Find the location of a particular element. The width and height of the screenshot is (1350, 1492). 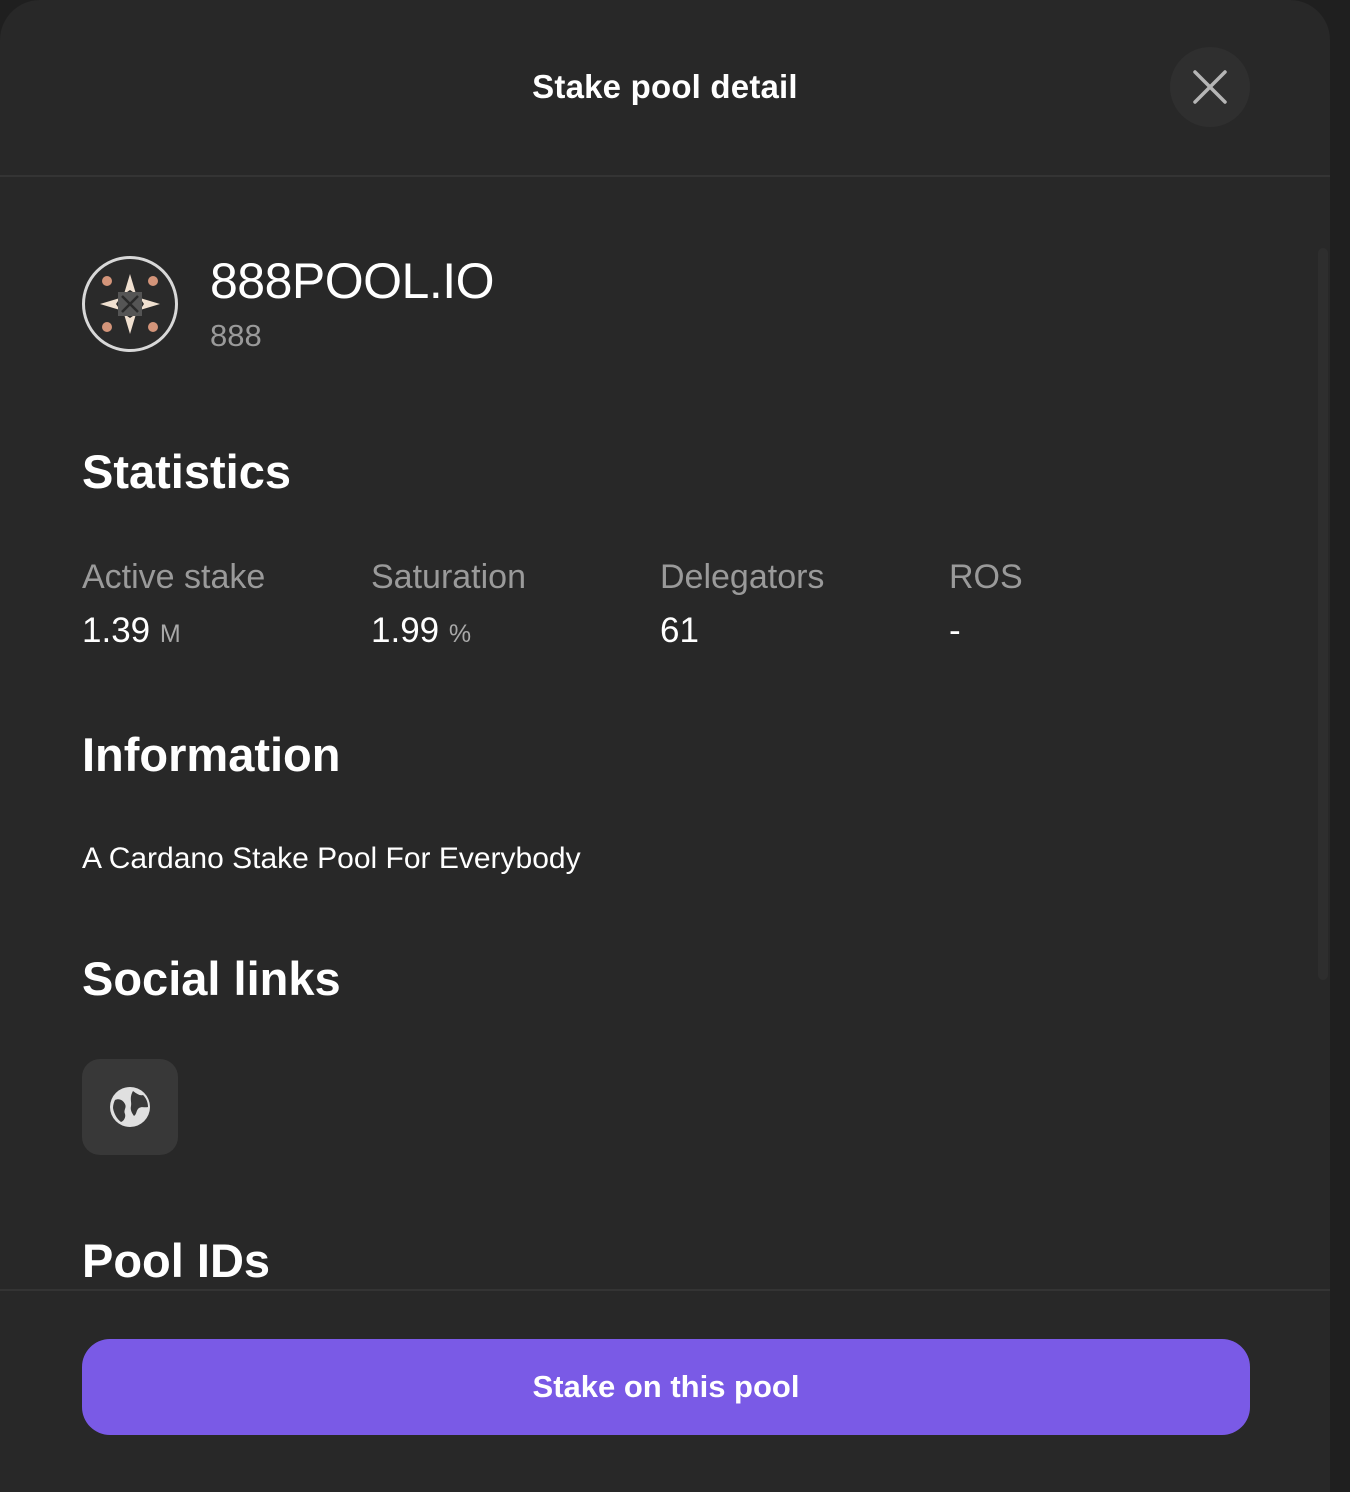

panel-footer: Stake on this pool is located at coordinates (665, 1390).